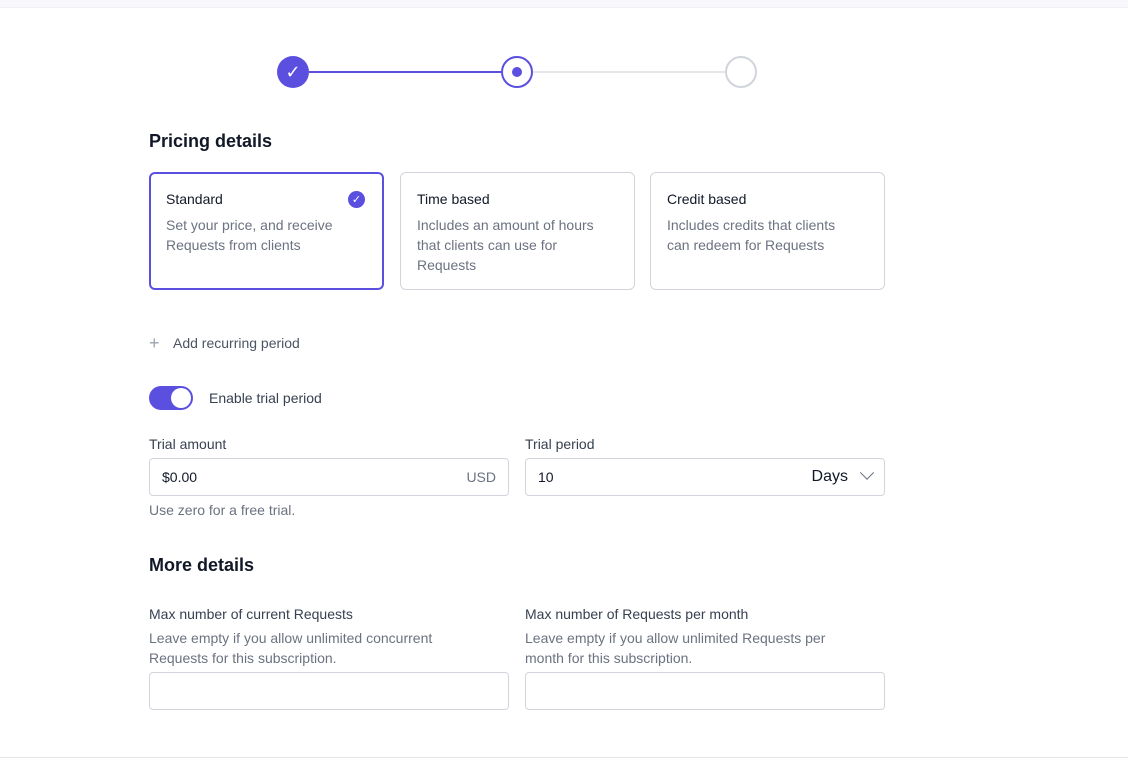  I want to click on add-recurring-period-label: Add recurring period, so click(236, 343).